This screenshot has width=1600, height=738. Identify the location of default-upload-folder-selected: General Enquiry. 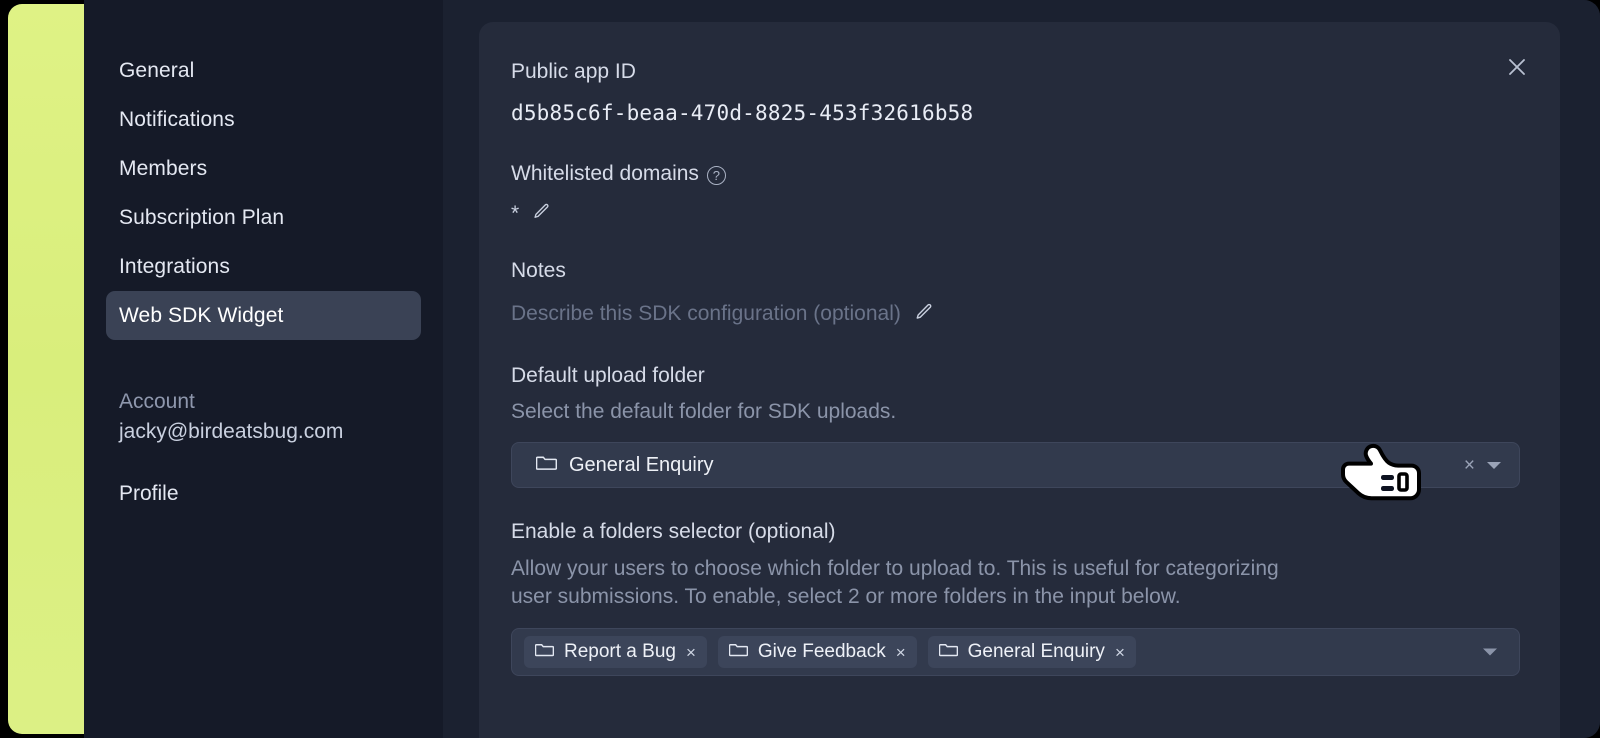
(624, 465).